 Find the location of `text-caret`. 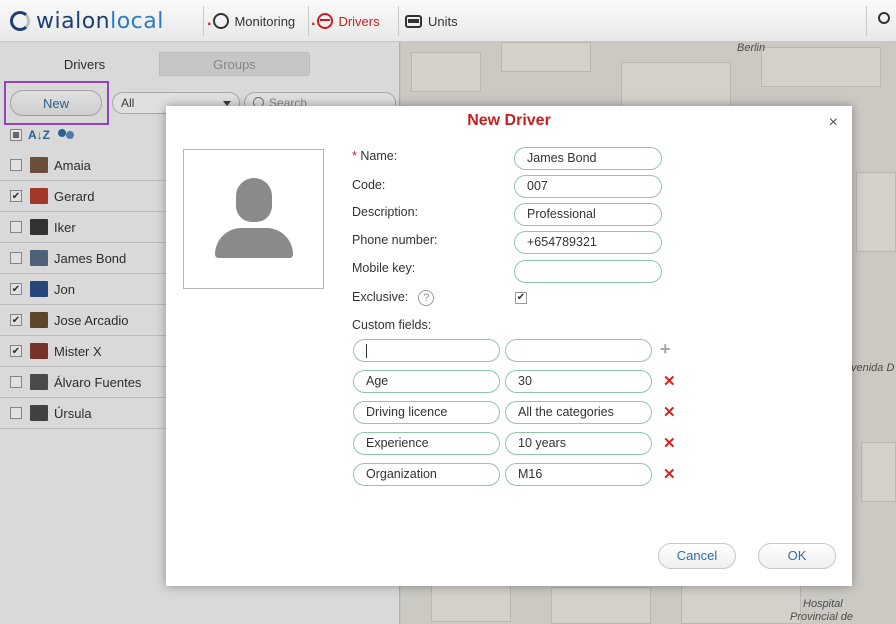

text-caret is located at coordinates (366, 350).